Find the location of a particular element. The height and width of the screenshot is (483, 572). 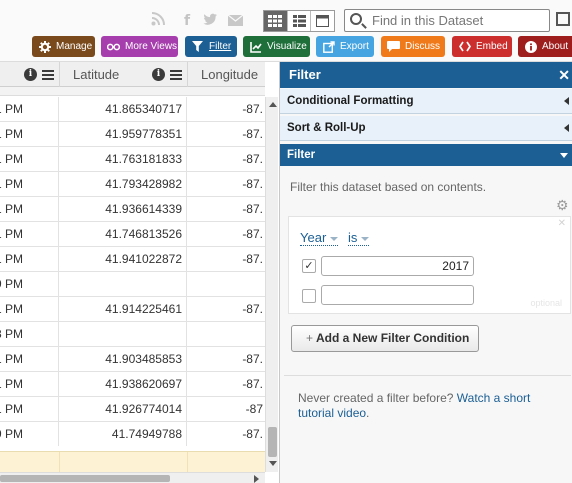

table-view-icon is located at coordinates (276, 21).